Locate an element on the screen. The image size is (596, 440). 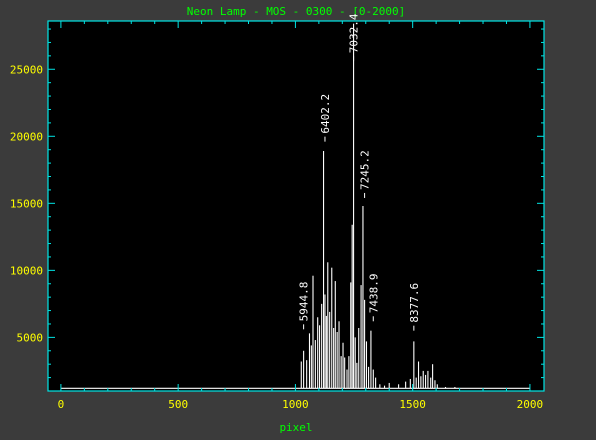
annotation-label: 7245.2 is located at coordinates (365, 170).